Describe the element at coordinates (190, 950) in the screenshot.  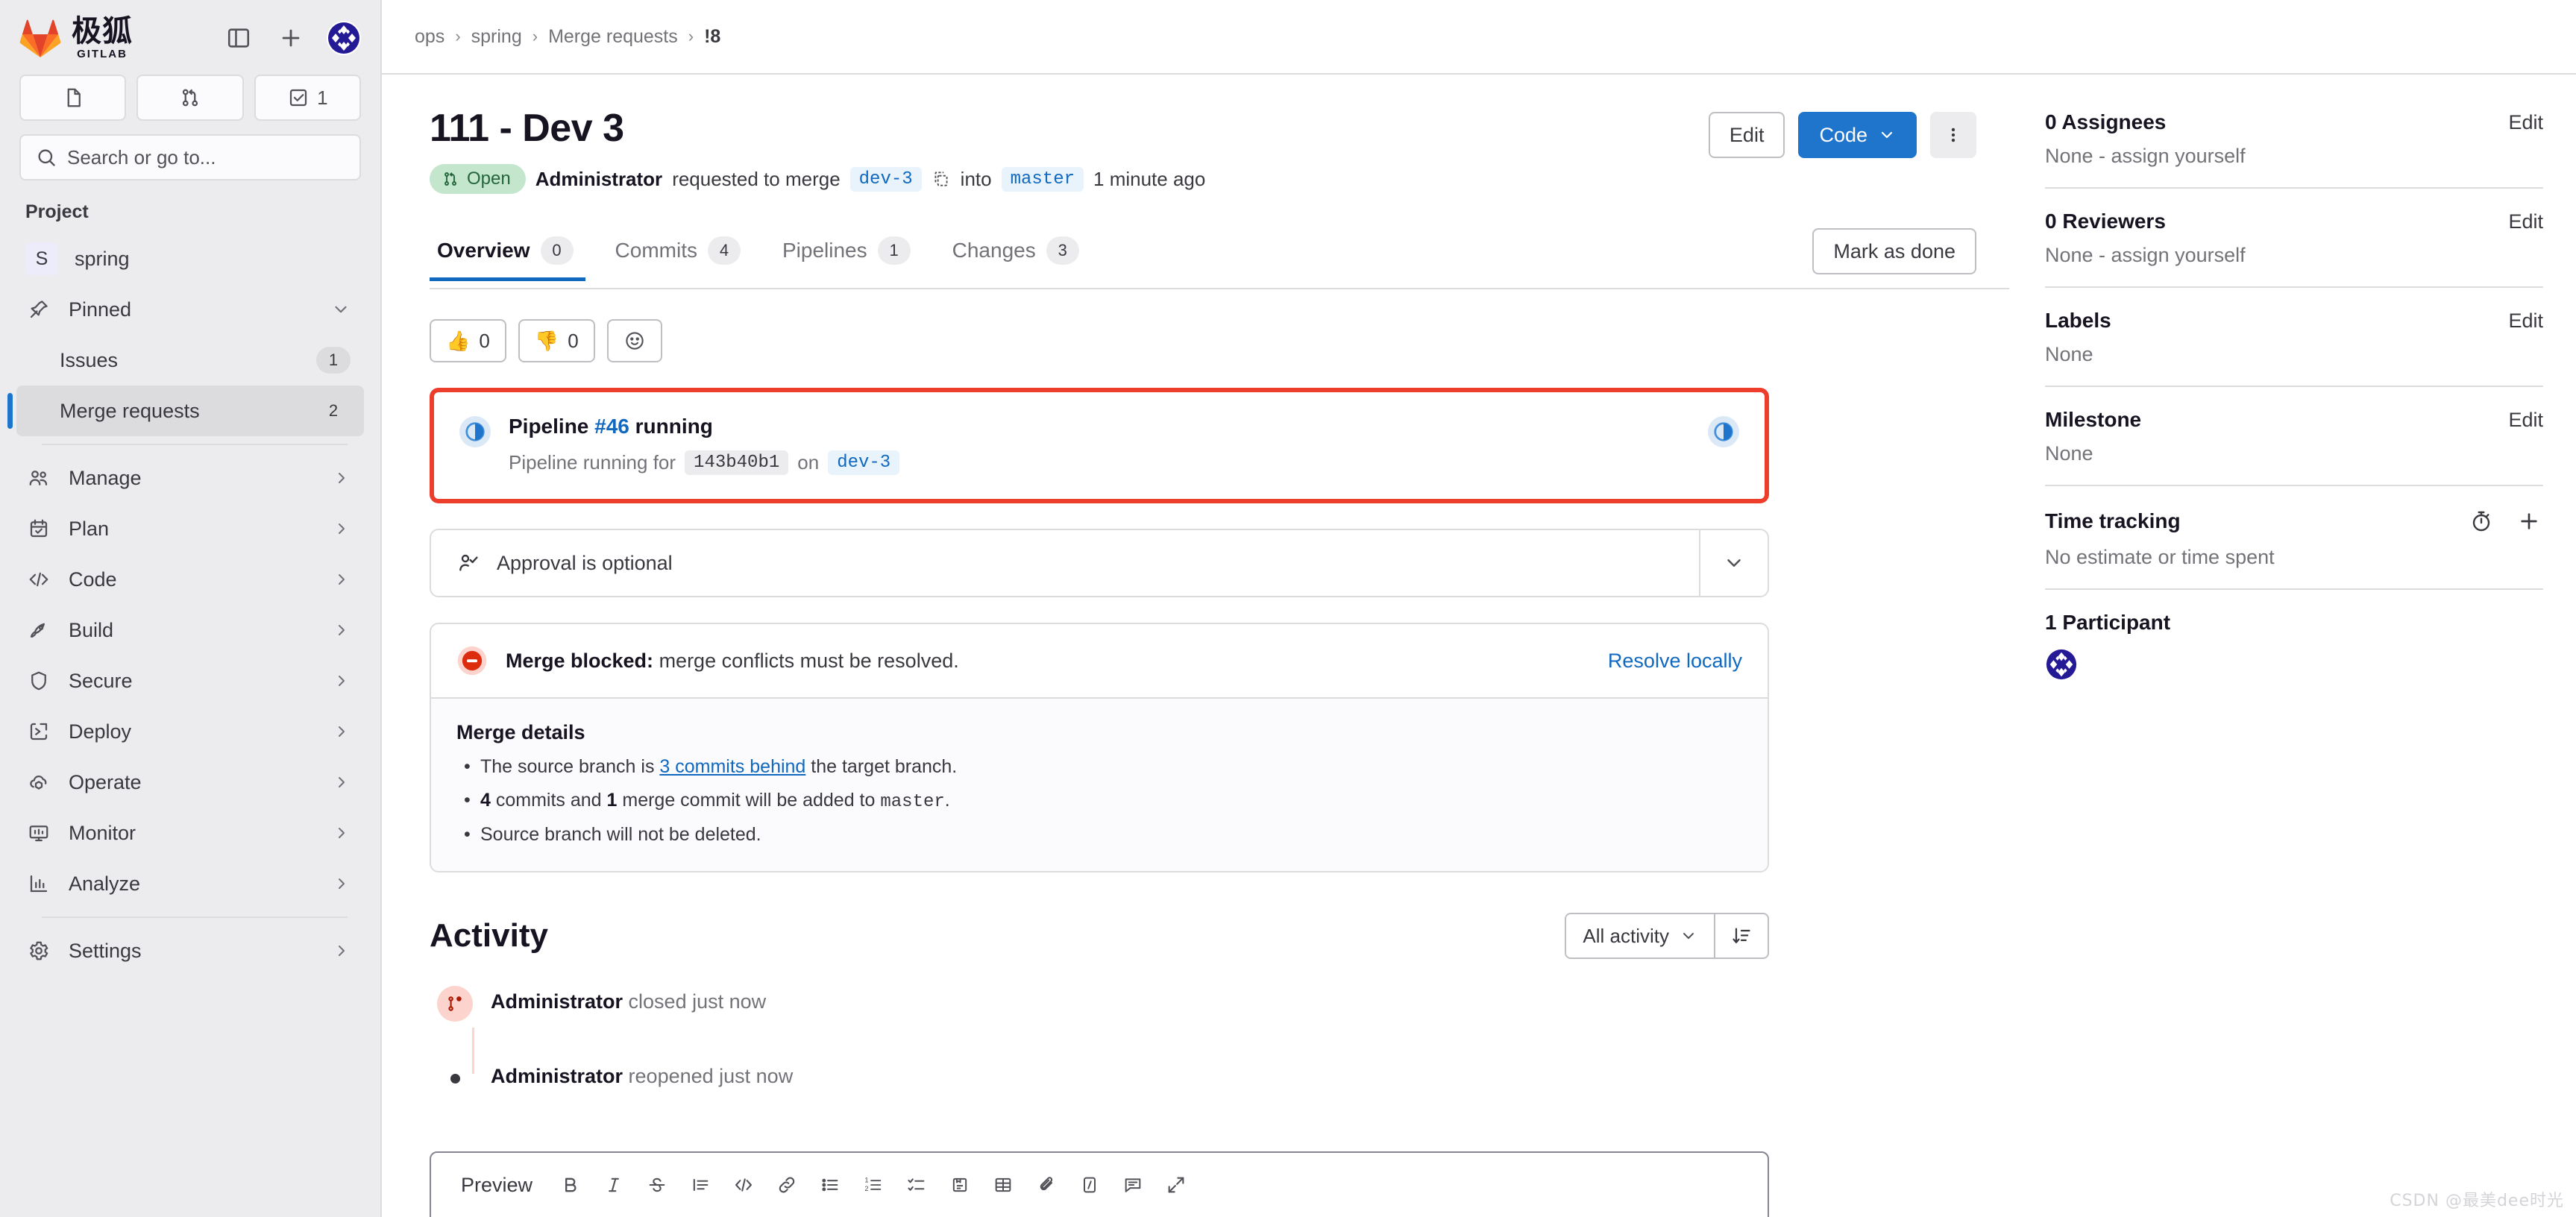
I see `sidebar-item-settings: Settings` at that location.